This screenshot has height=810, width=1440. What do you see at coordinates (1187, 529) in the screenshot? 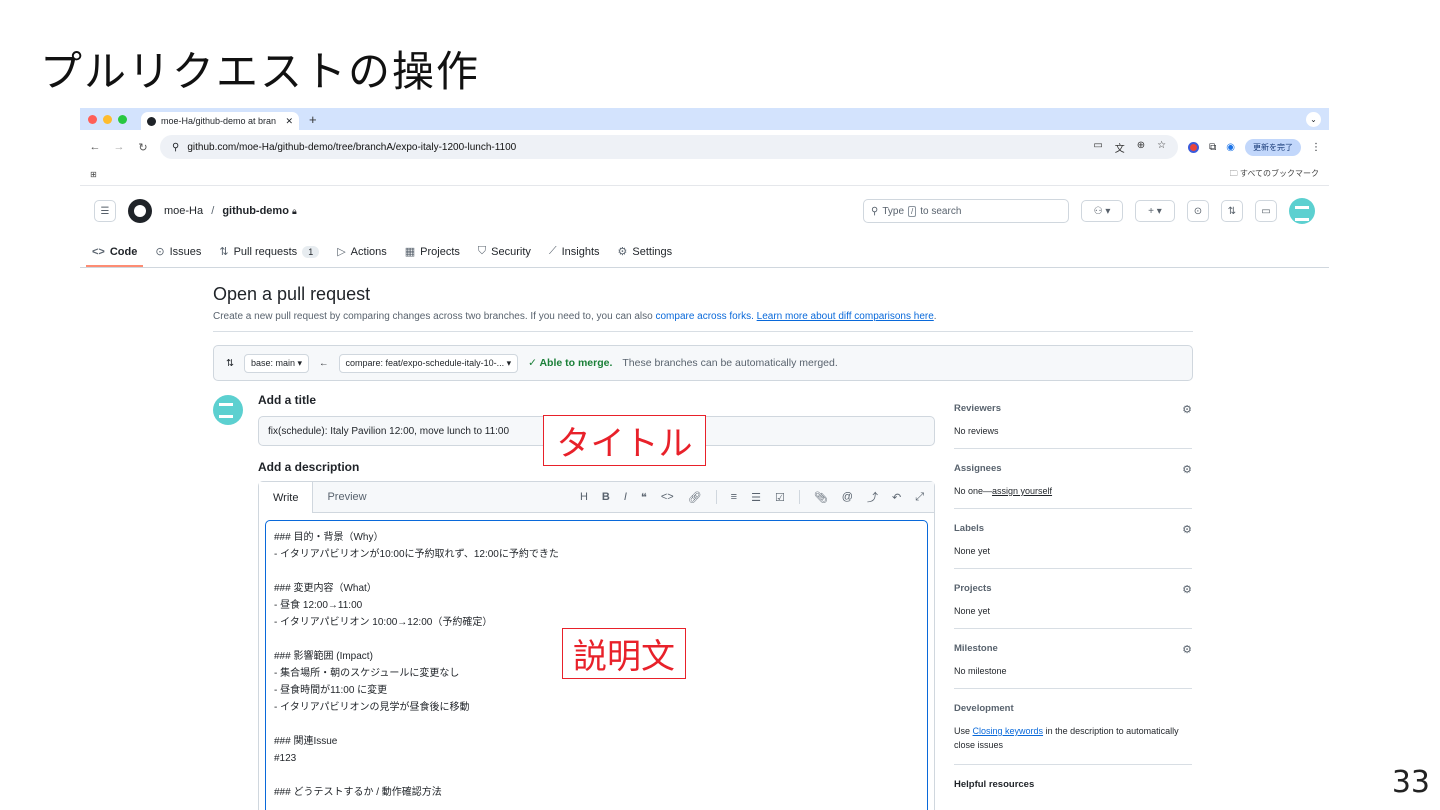
I see `labels-gear-icon: ⚙` at bounding box center [1187, 529].